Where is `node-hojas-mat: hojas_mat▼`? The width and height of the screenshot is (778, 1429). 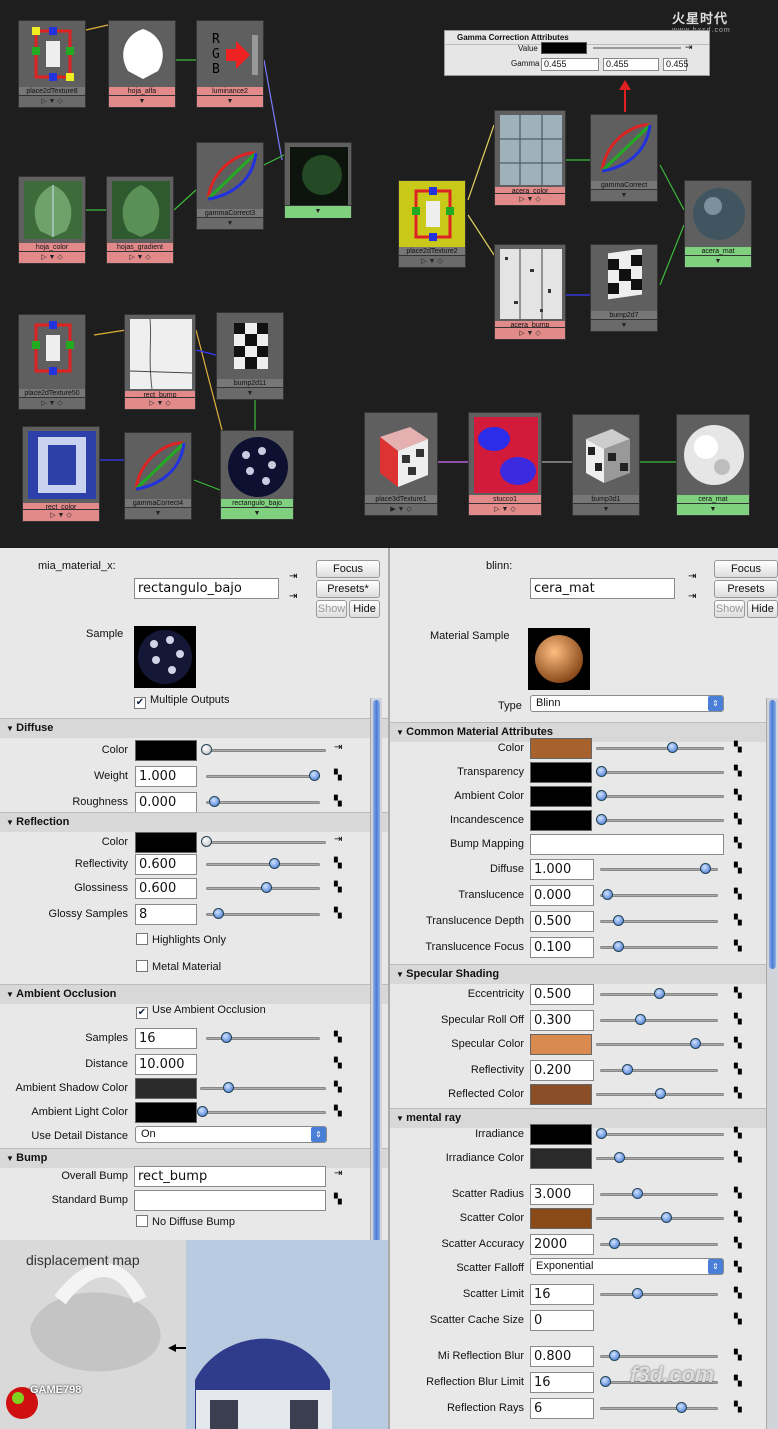 node-hojas-mat: hojas_mat▼ is located at coordinates (318, 180).